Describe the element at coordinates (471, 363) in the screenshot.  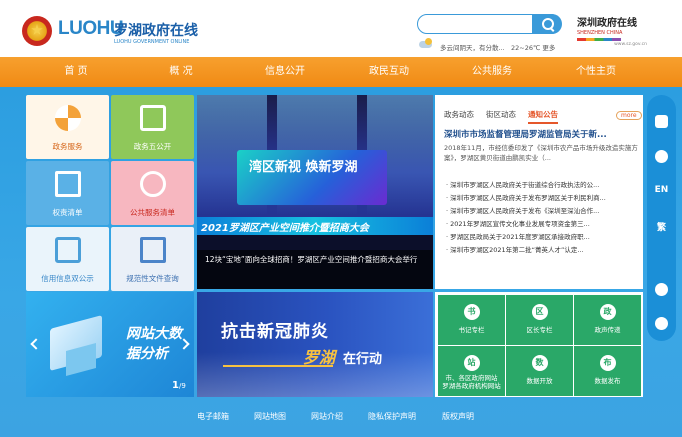
I see `sites-icon: 站` at that location.